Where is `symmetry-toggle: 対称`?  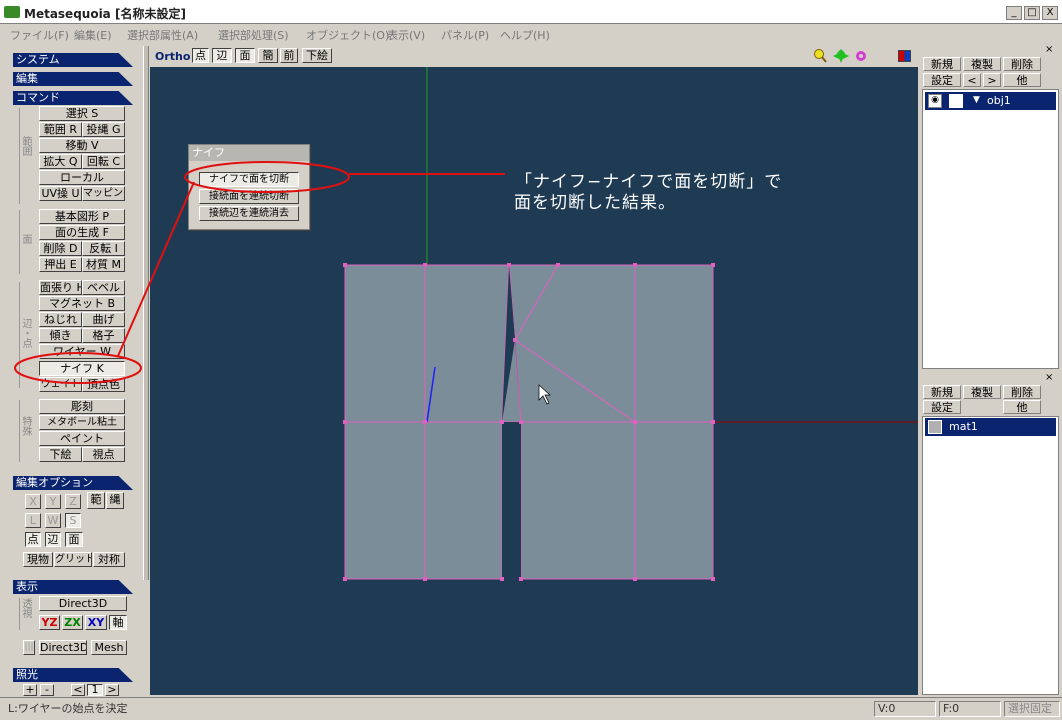
symmetry-toggle: 対称 is located at coordinates (109, 559).